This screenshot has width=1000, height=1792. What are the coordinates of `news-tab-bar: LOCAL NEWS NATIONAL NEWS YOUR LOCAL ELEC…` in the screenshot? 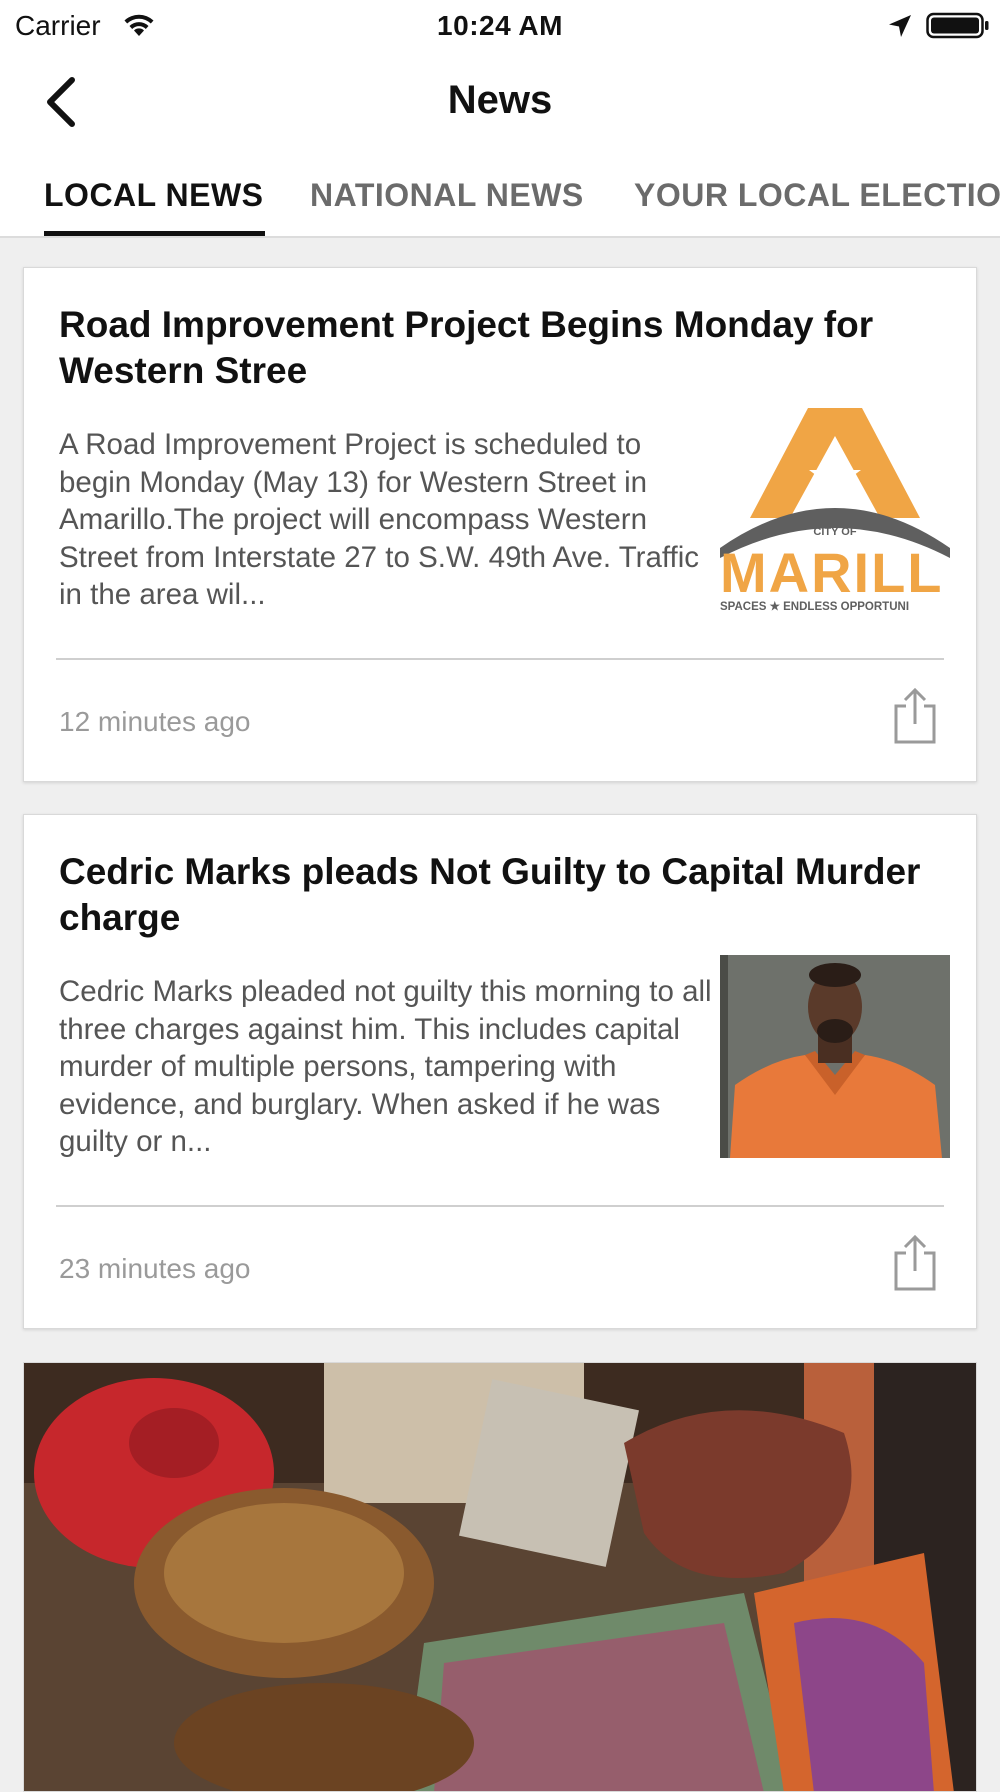 It's located at (500, 196).